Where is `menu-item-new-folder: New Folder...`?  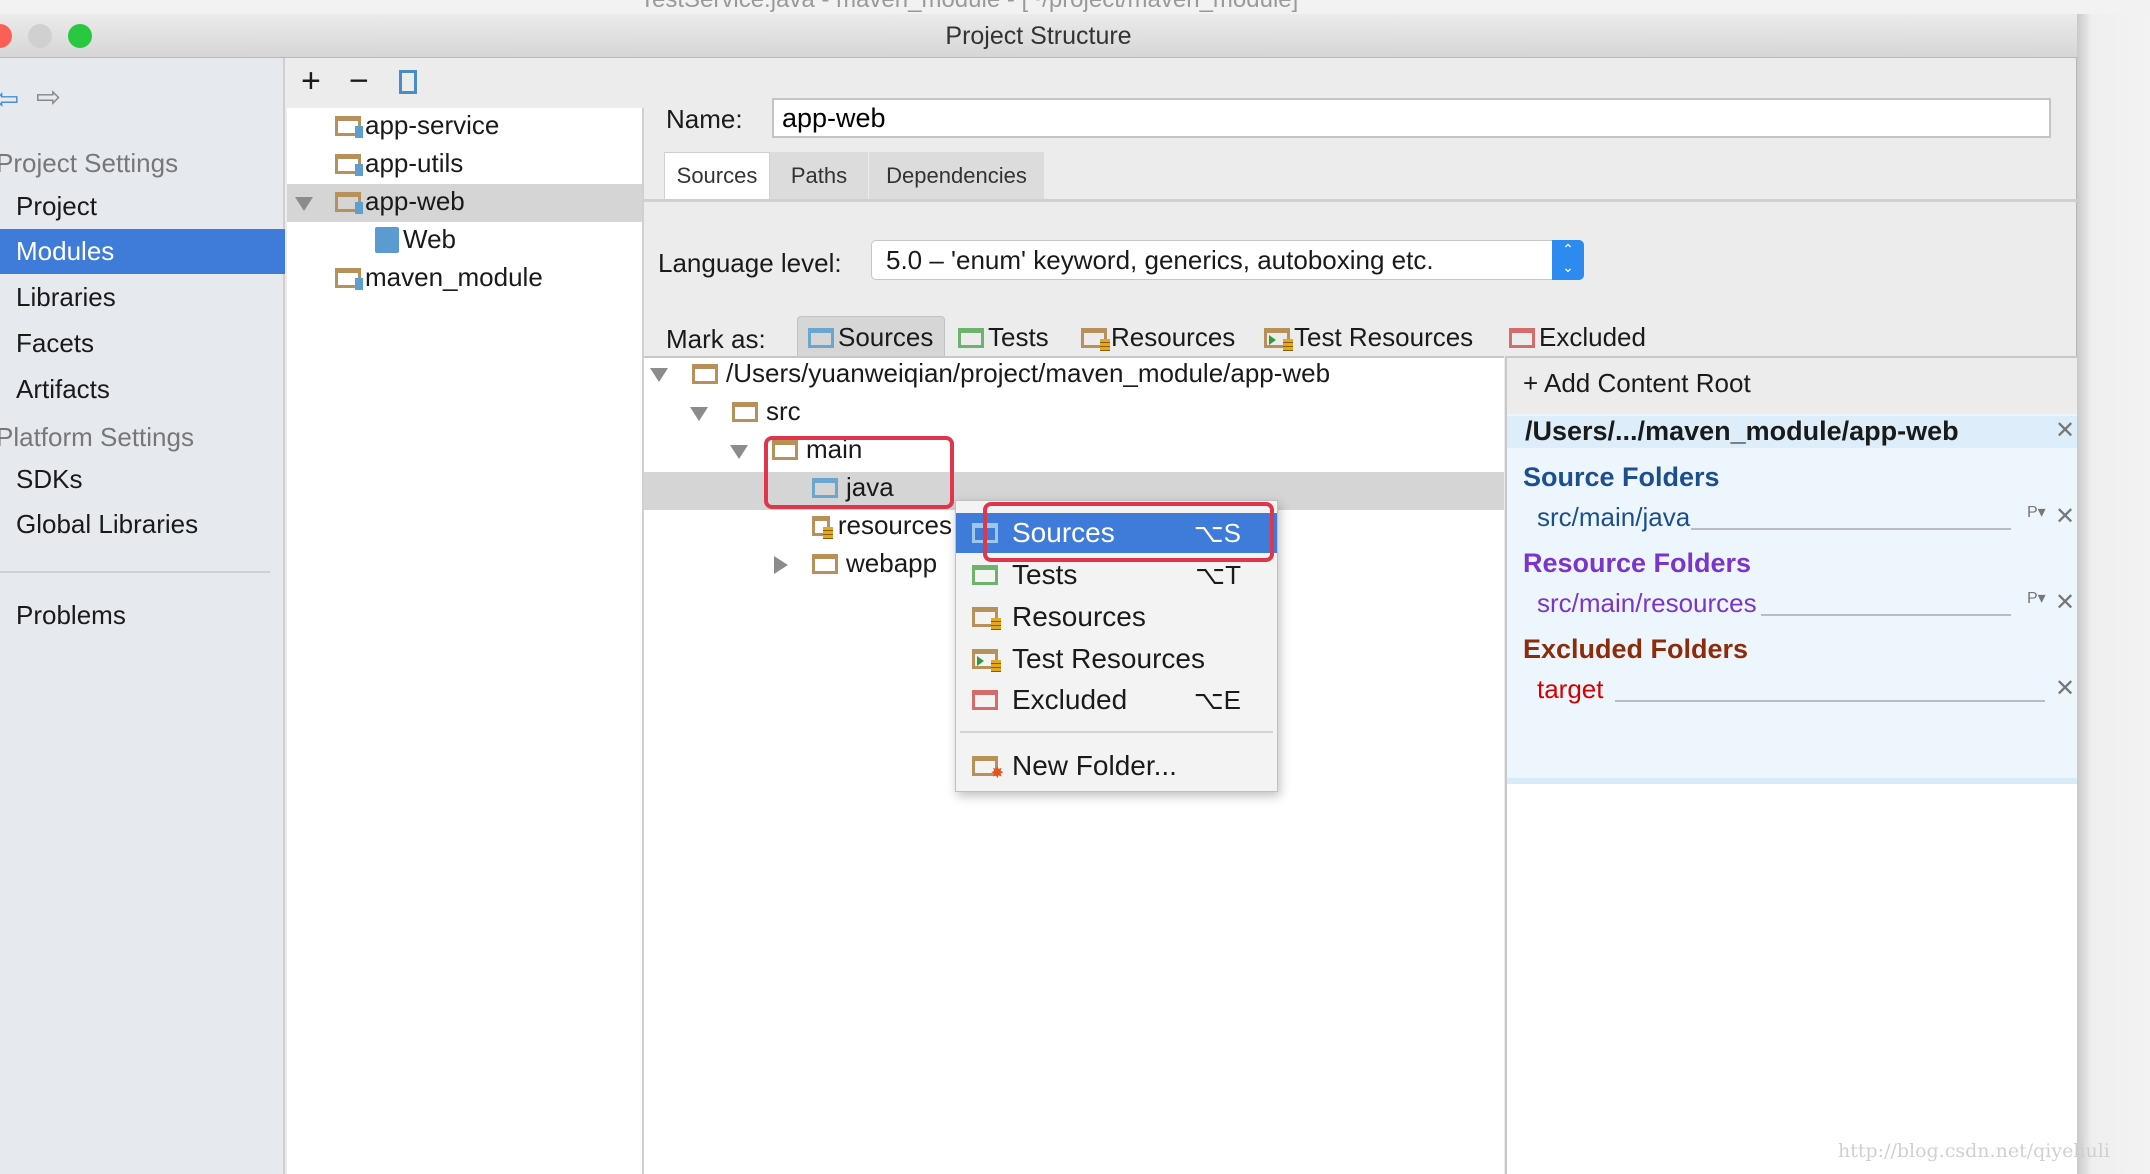
menu-item-new-folder: New Folder... is located at coordinates (1116, 766).